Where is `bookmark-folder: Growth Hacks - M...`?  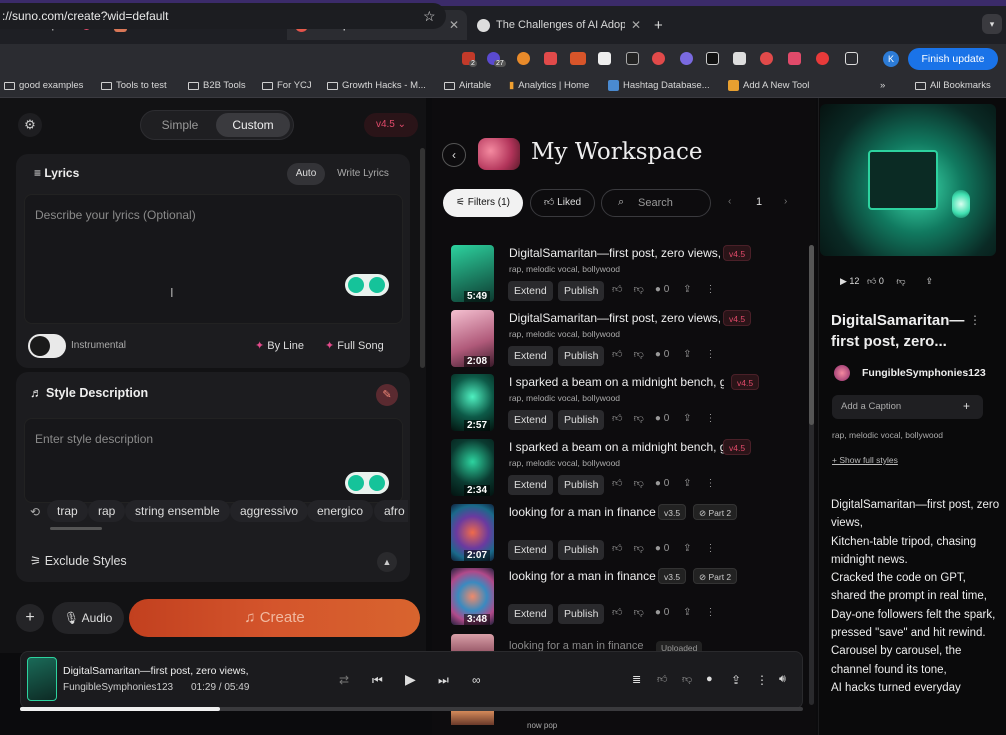 bookmark-folder: Growth Hacks - M... is located at coordinates (376, 85).